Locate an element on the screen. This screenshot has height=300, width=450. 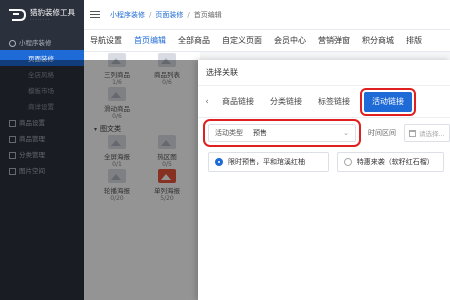
page-tab: 营销弹窗 is located at coordinates (334, 40).